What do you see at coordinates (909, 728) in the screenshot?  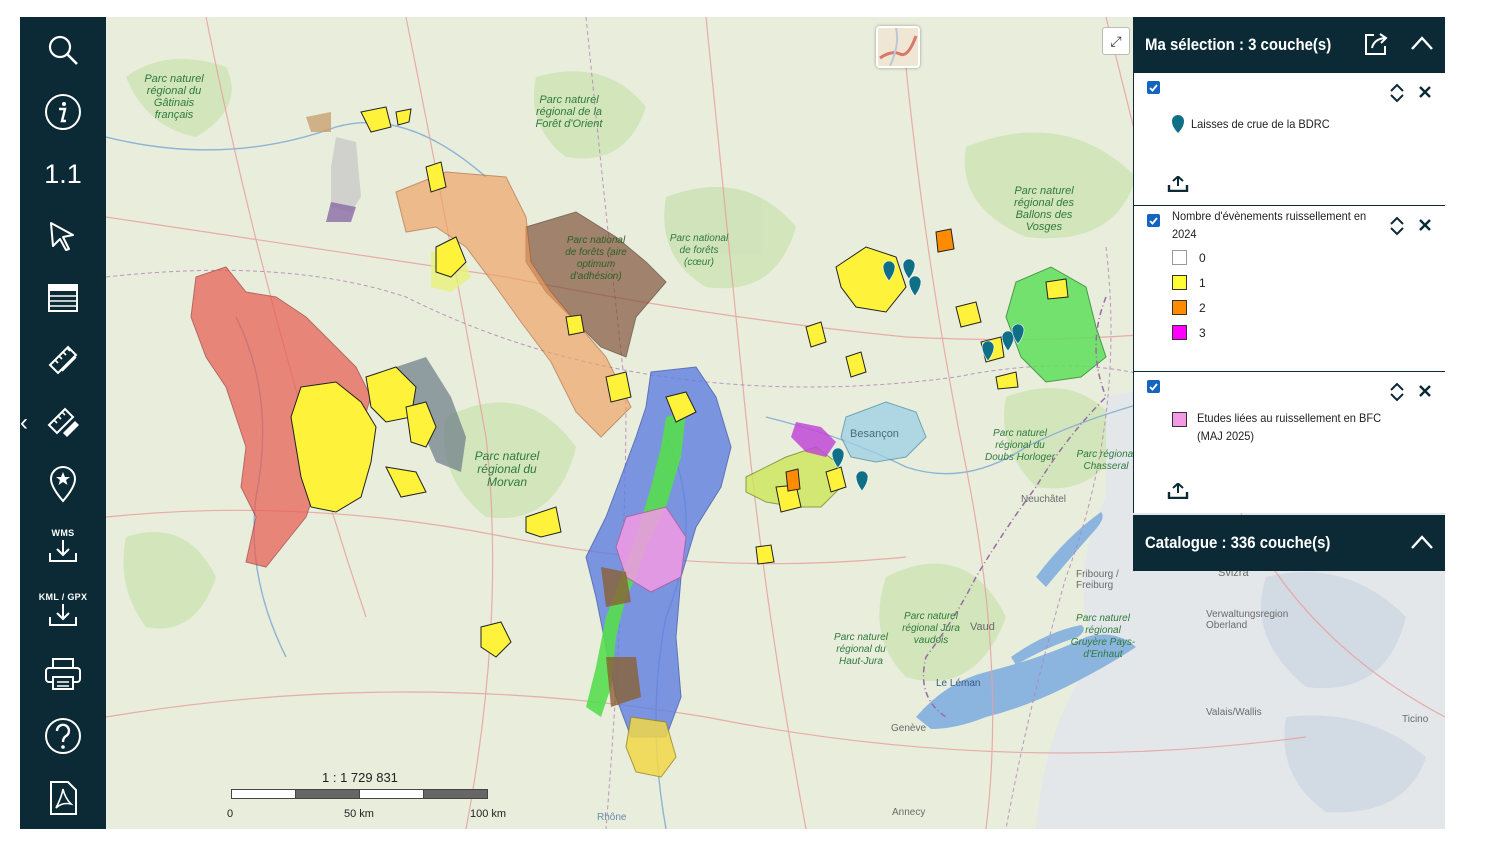 I see `map-label-geneve: Genève` at bounding box center [909, 728].